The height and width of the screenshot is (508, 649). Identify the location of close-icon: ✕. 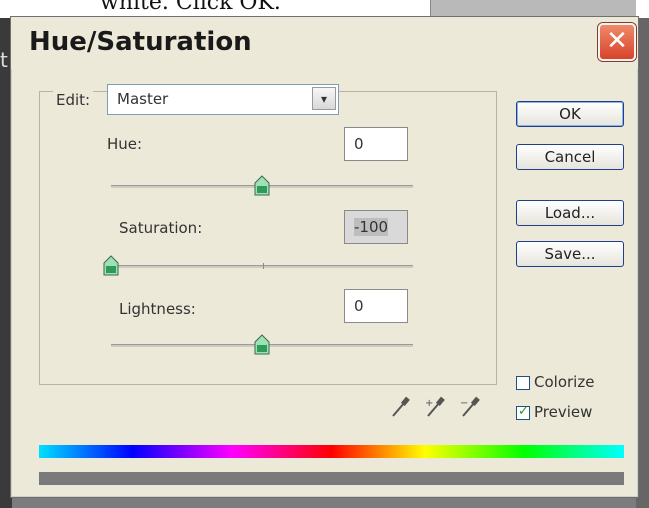
(617, 41).